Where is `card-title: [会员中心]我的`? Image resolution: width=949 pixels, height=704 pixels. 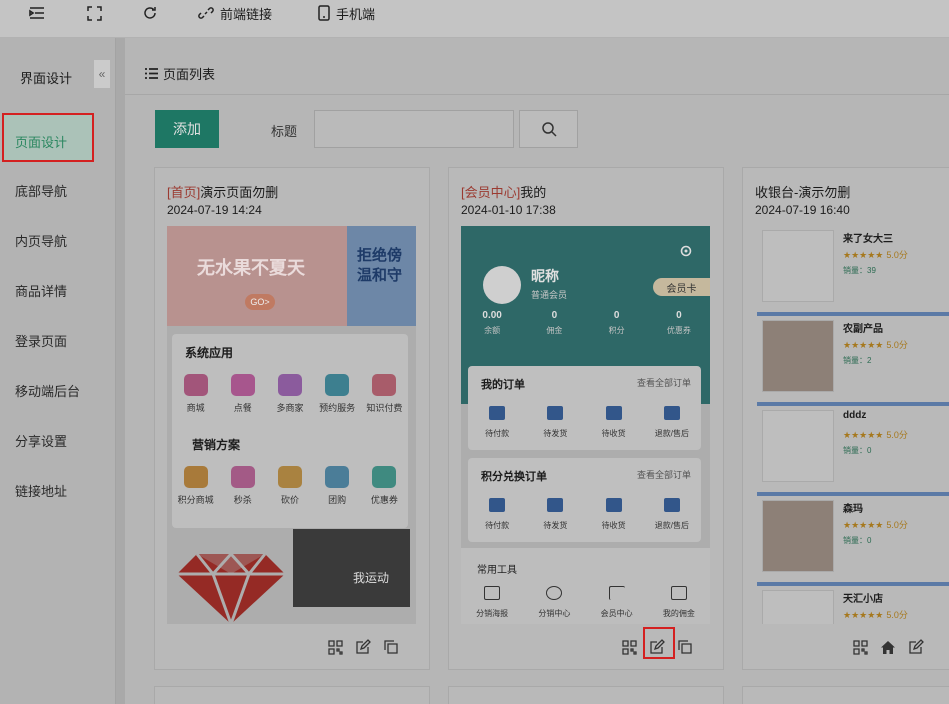 card-title: [会员中心]我的 is located at coordinates (503, 191).